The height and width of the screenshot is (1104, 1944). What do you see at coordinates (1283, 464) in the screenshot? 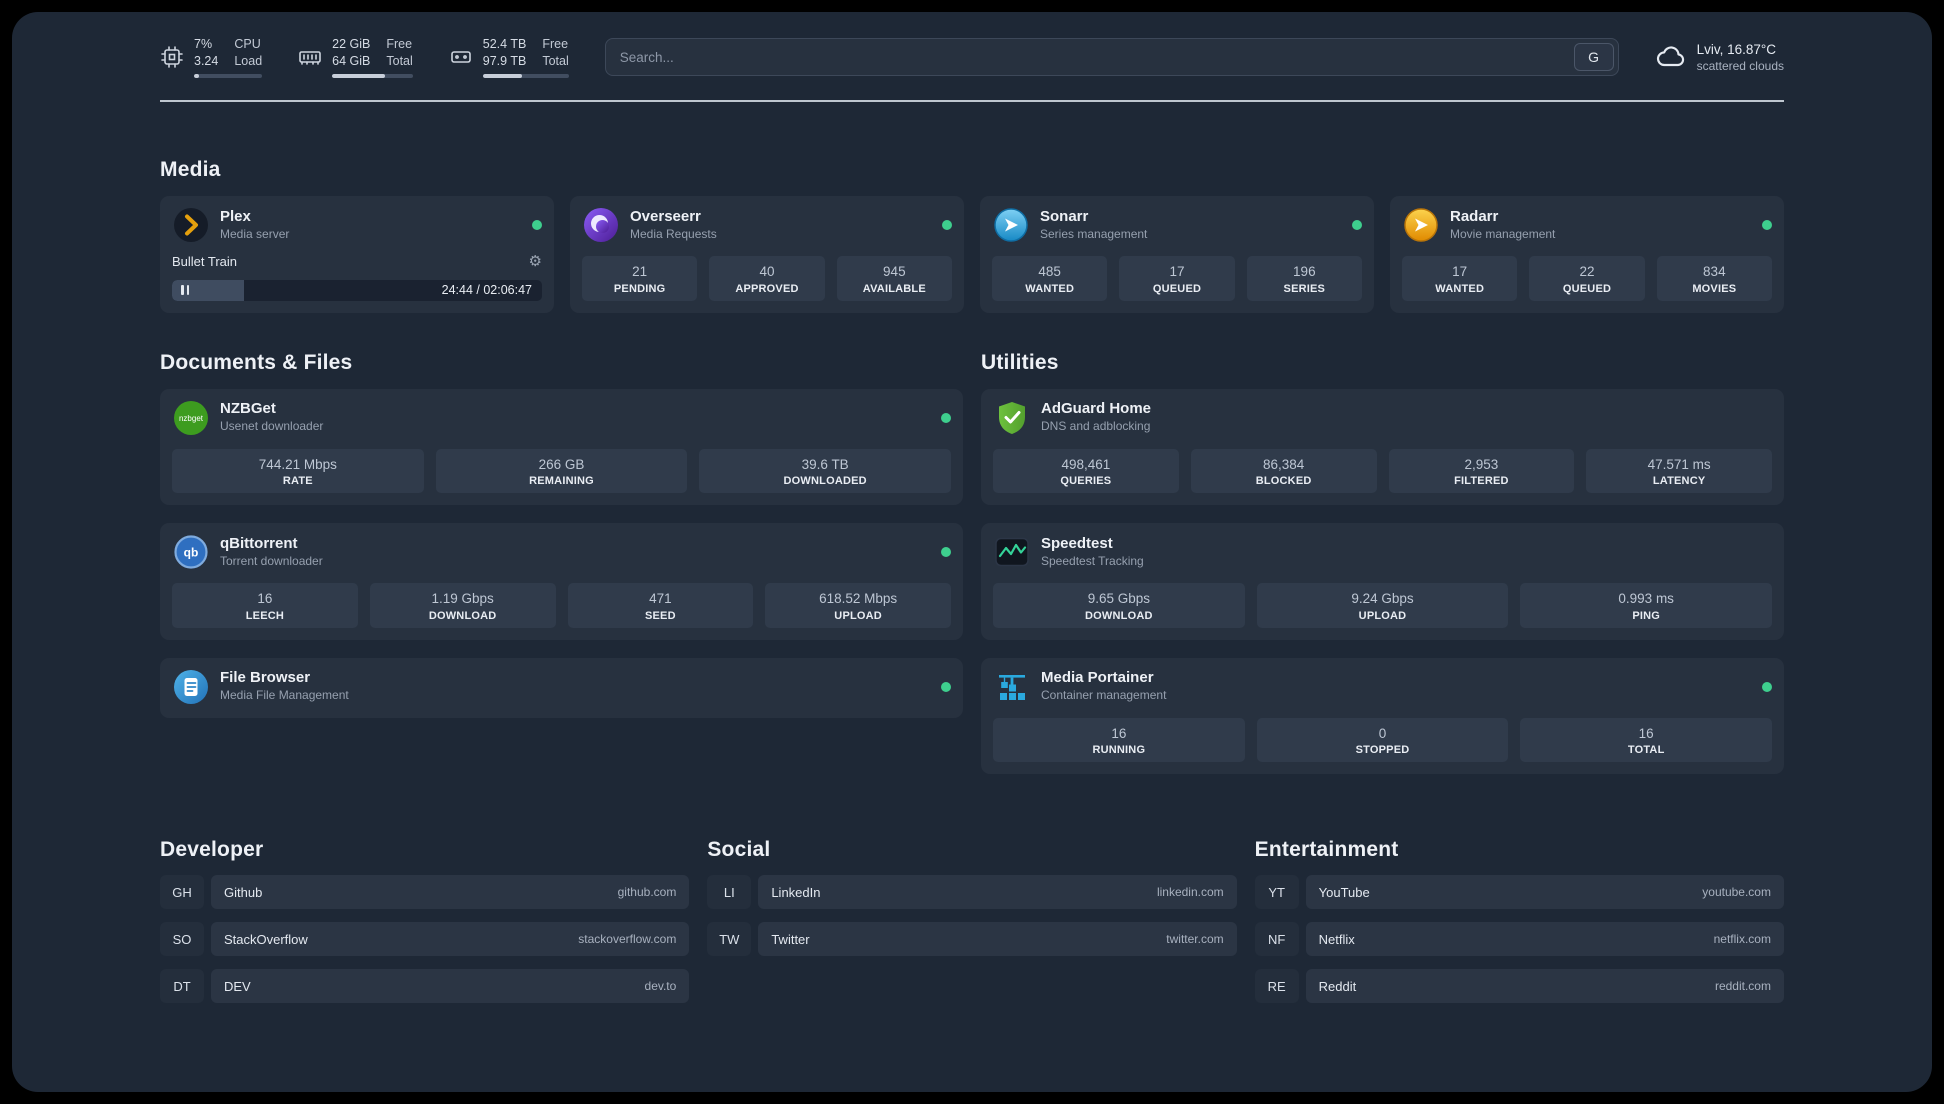
I see `stat-value: 86,384` at bounding box center [1283, 464].